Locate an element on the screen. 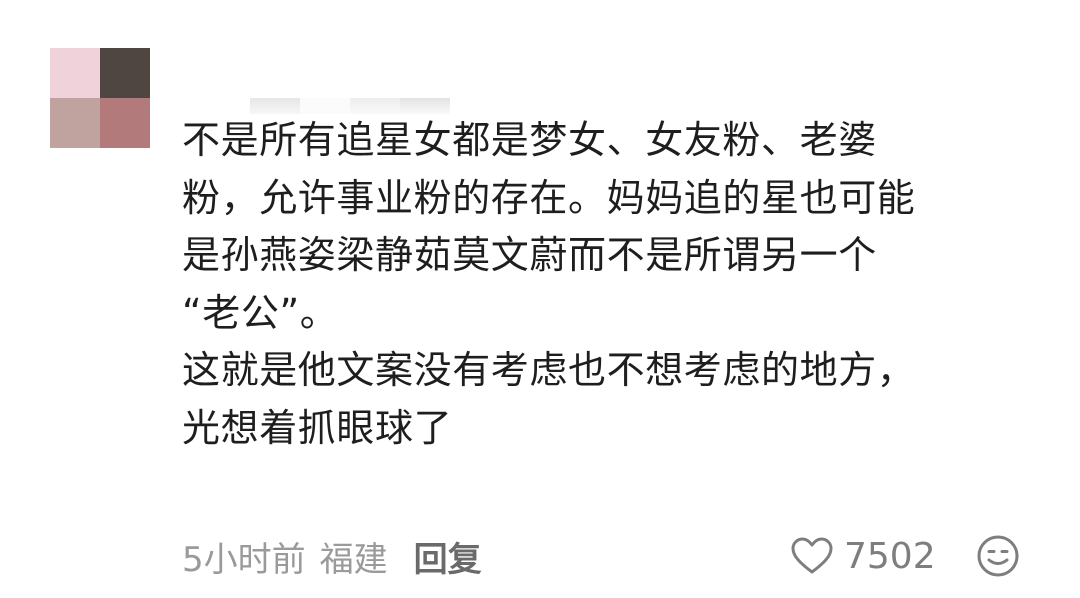 Image resolution: width=1080 pixels, height=598 pixels. comment-line: 光想着抓眼球了 is located at coordinates (317, 427).